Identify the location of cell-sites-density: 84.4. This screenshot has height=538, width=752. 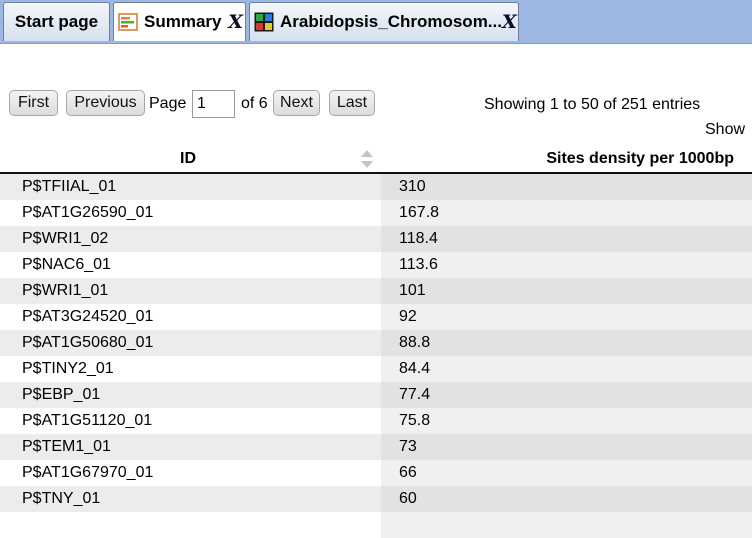
(566, 369).